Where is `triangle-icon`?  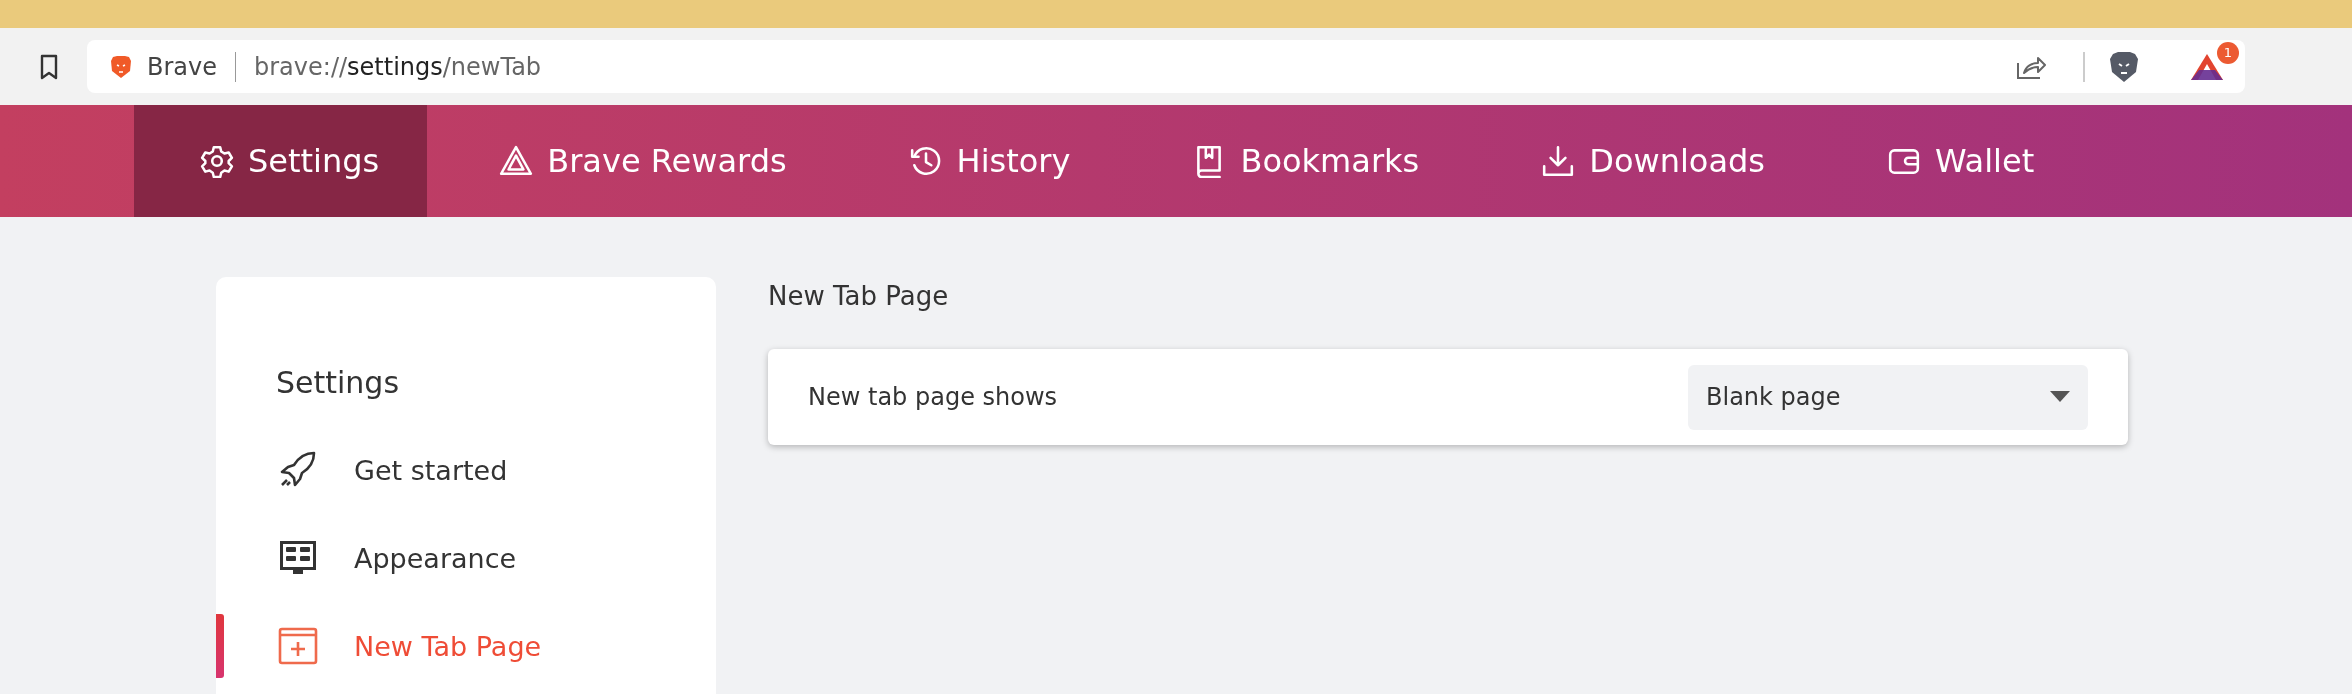 triangle-icon is located at coordinates (516, 161).